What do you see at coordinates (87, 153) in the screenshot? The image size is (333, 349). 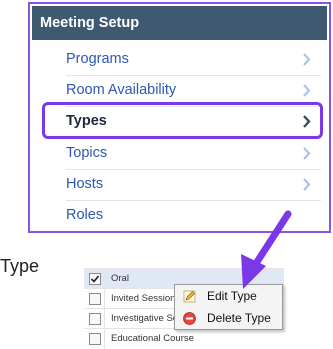 I see `menu-item-label: Topics` at bounding box center [87, 153].